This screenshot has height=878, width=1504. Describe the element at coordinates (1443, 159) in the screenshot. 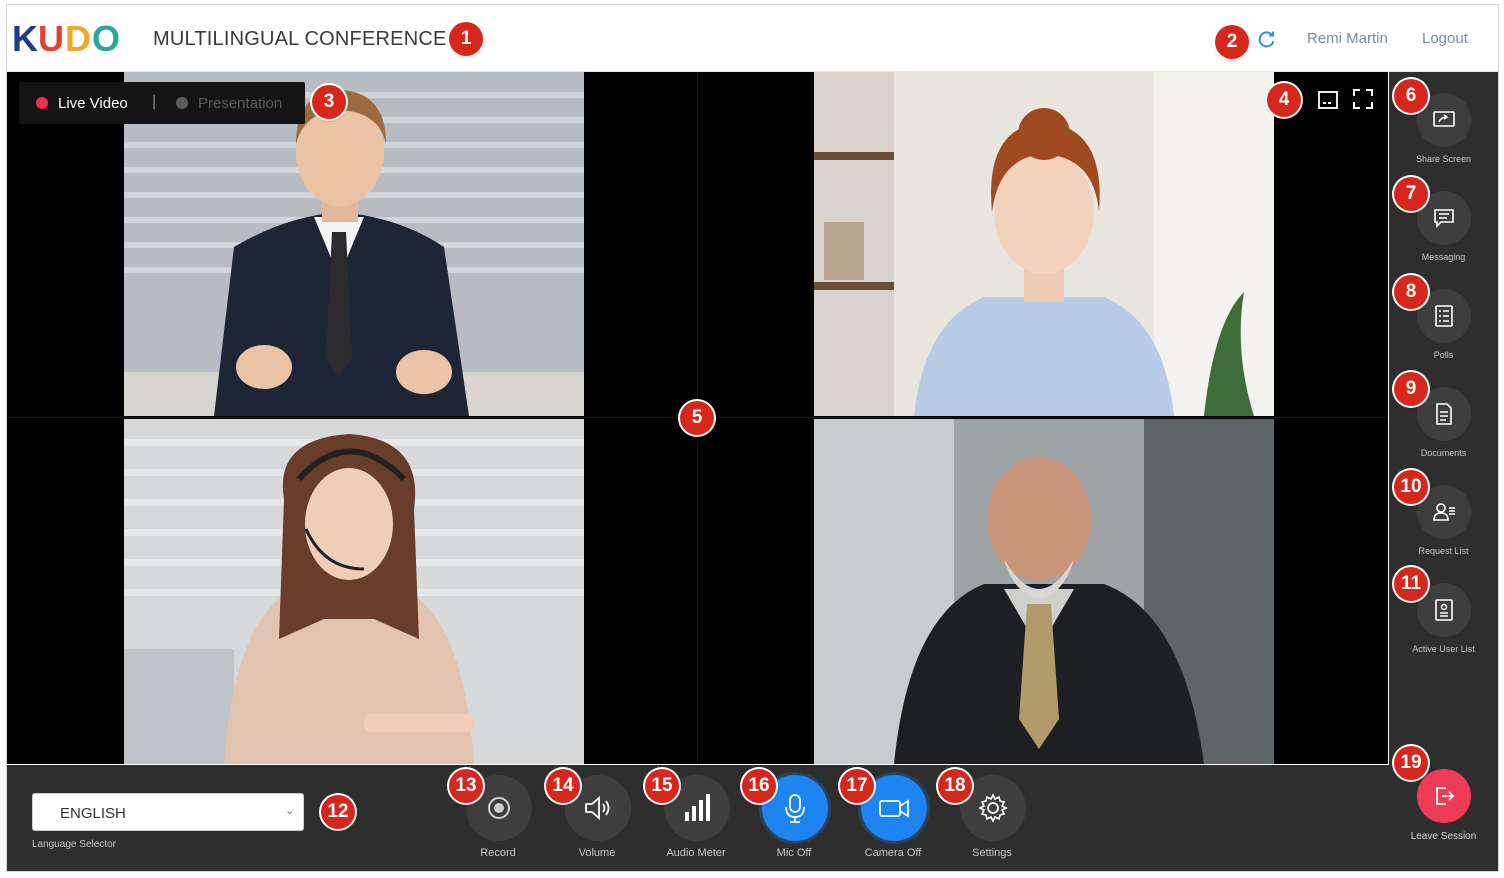

I see `share-screen-label: Share Screen` at that location.